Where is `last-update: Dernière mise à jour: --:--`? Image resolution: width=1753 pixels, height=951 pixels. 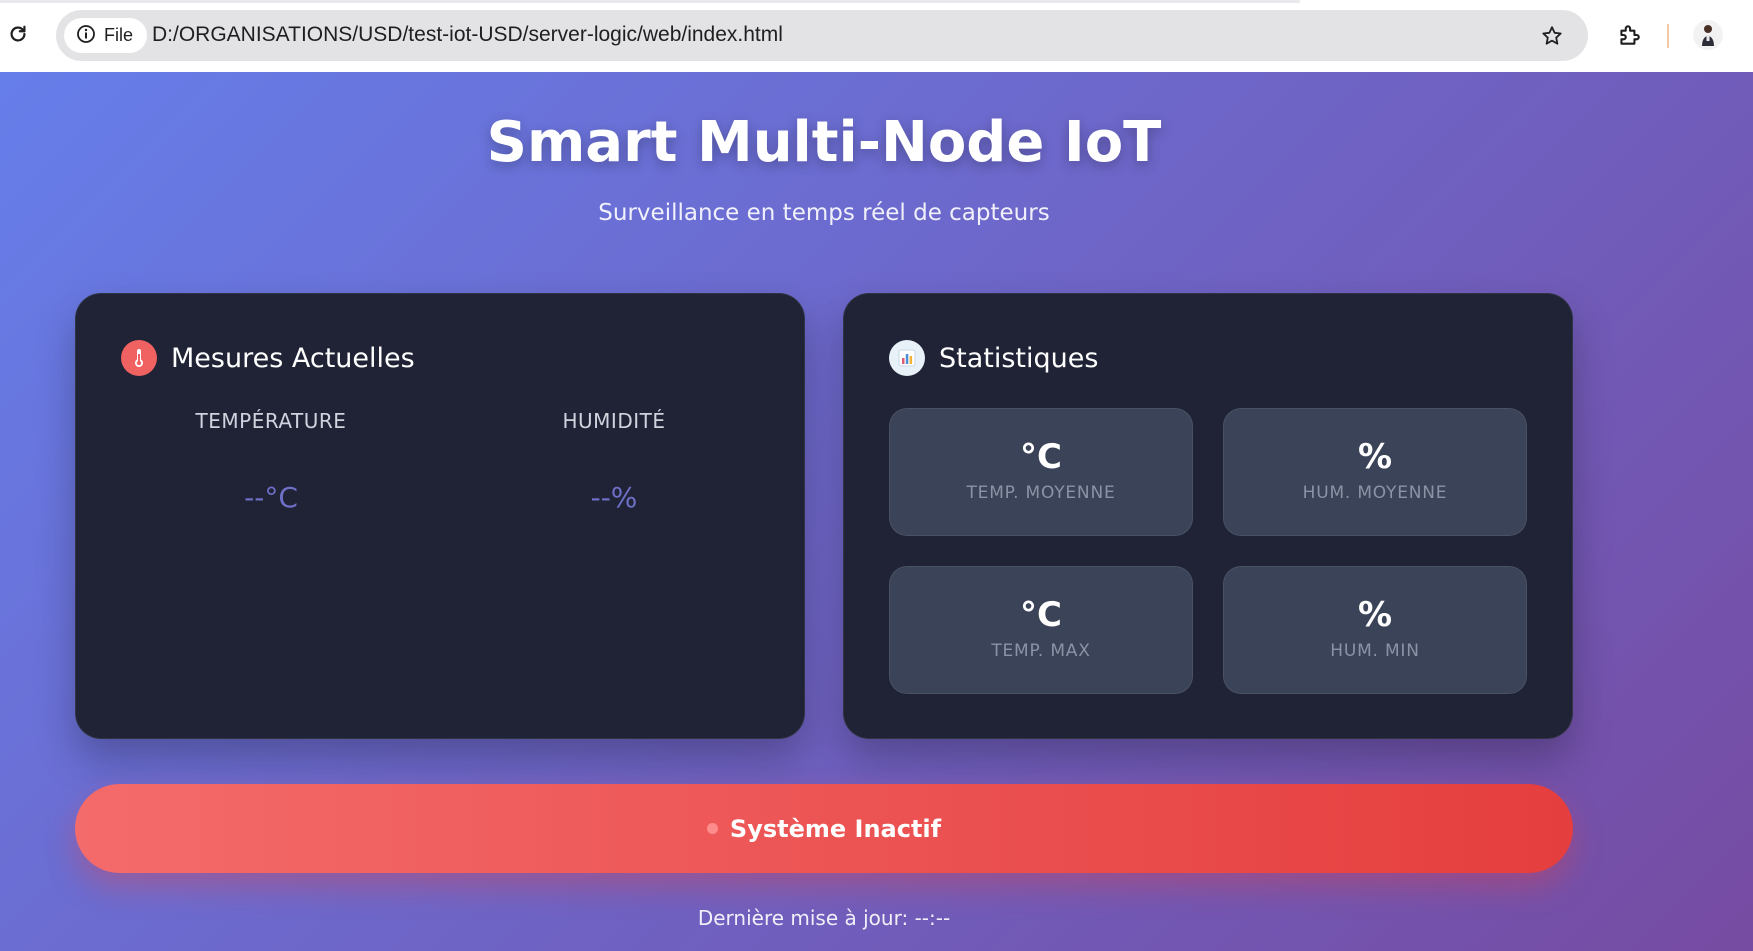 last-update: Dernière mise à jour: --:-- is located at coordinates (824, 918).